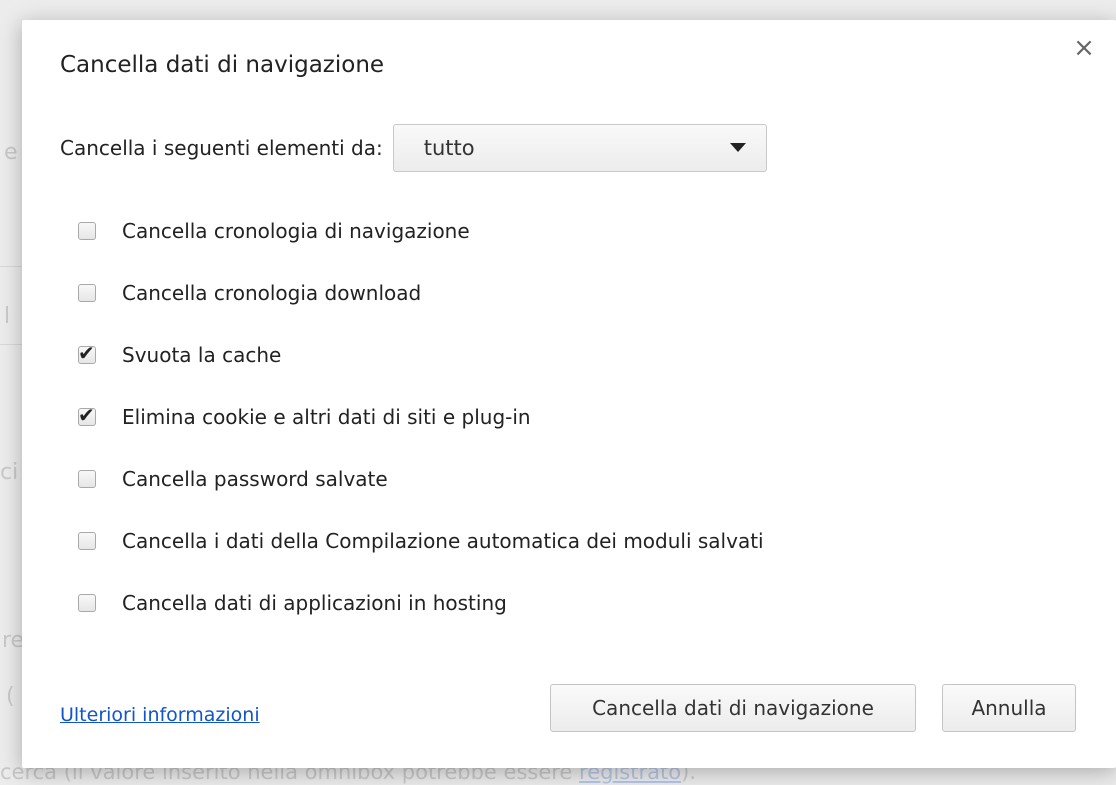  Describe the element at coordinates (87, 479) in the screenshot. I see `checkbox-saved-passwords` at that location.